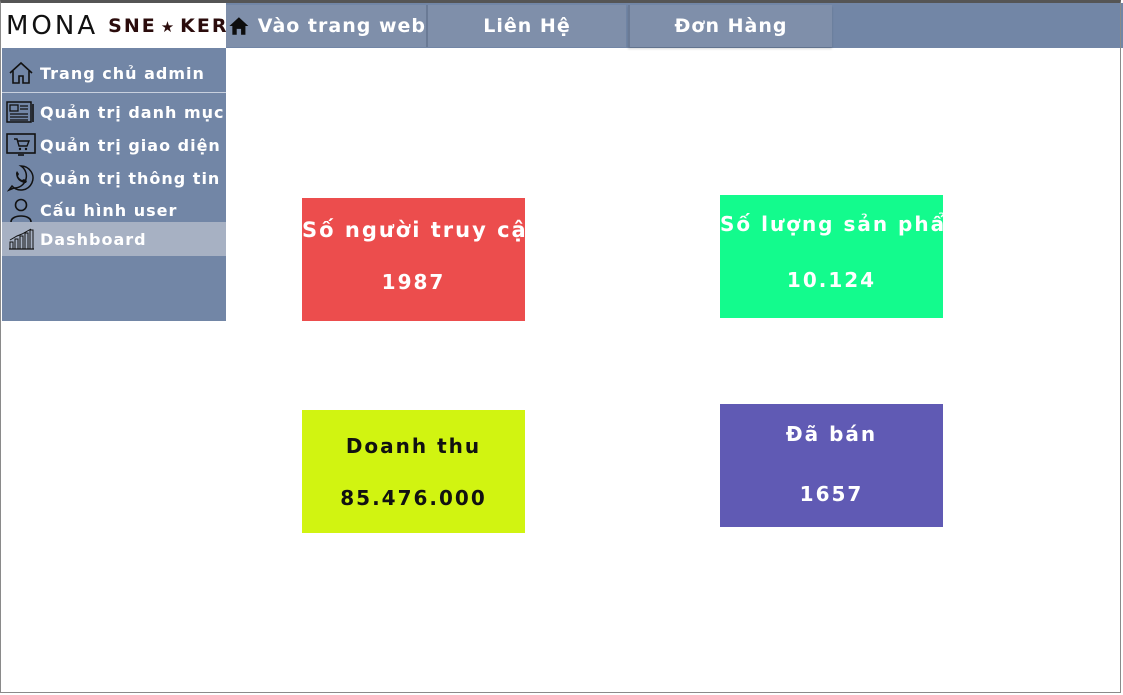 Image resolution: width=1123 pixels, height=695 pixels. Describe the element at coordinates (109, 210) in the screenshot. I see `sidebar-item-label: Cấu hình user` at that location.